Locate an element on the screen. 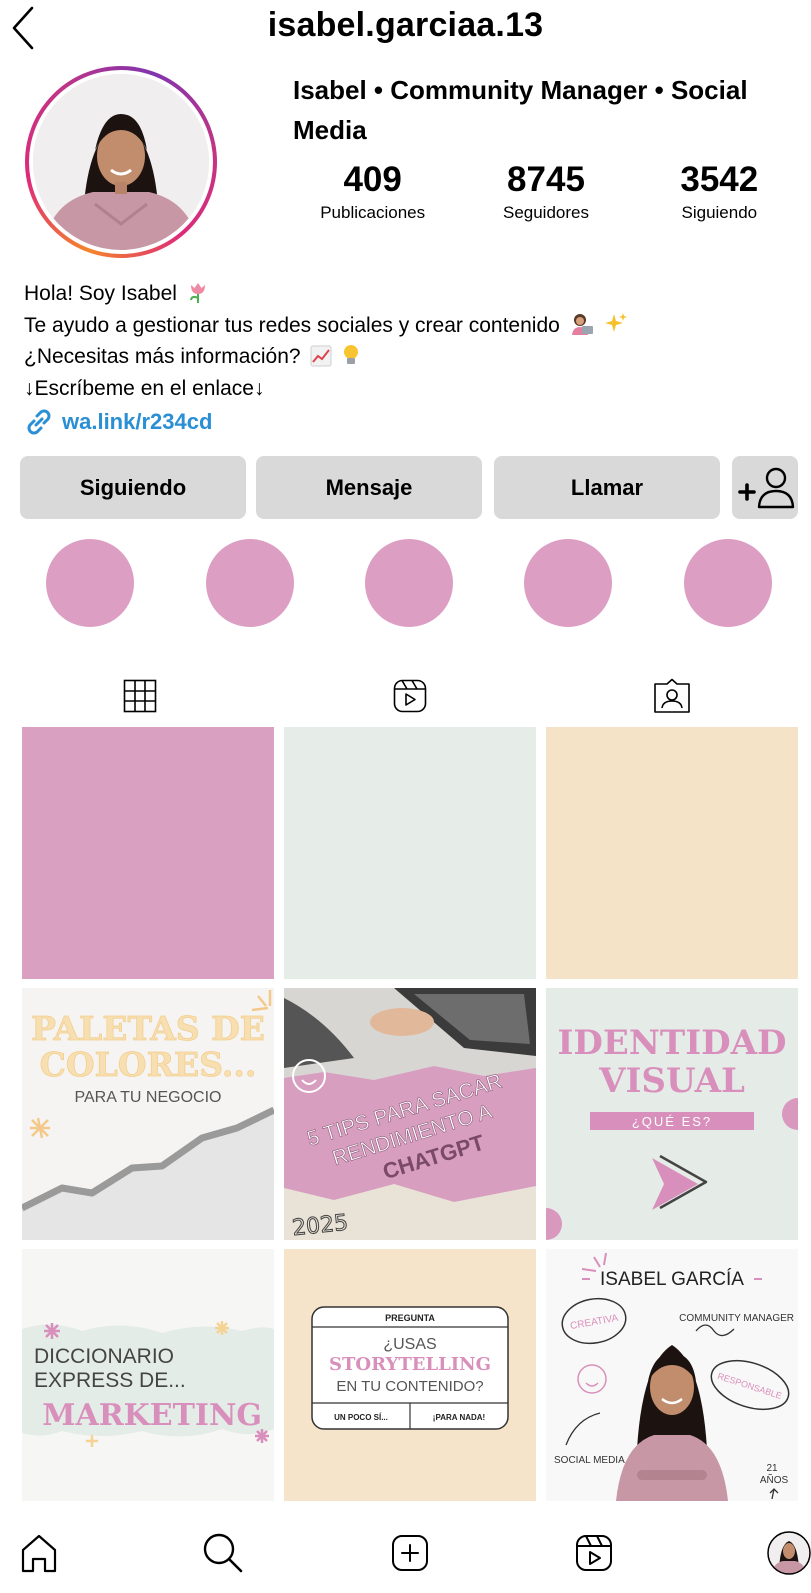 This screenshot has height=1593, width=811. stat-value: 409 is located at coordinates (372, 179).